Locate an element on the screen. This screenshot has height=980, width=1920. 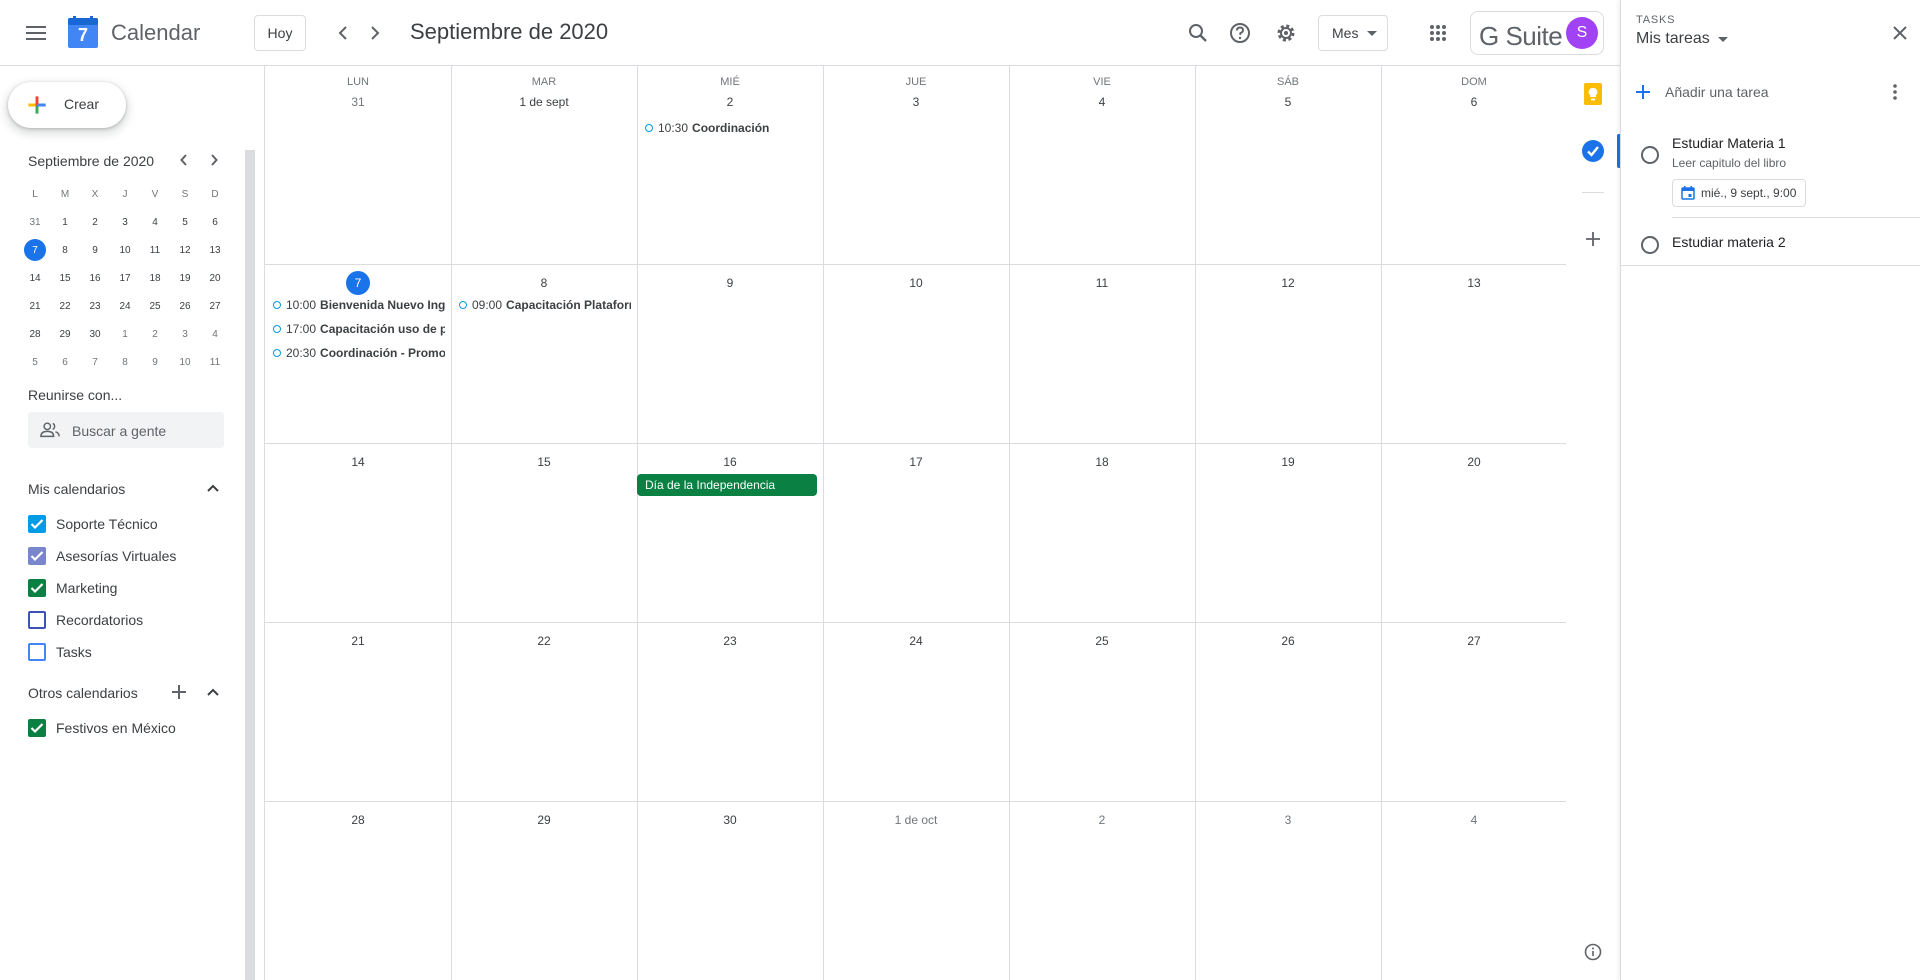
mini-next-month-icon is located at coordinates (214, 160).